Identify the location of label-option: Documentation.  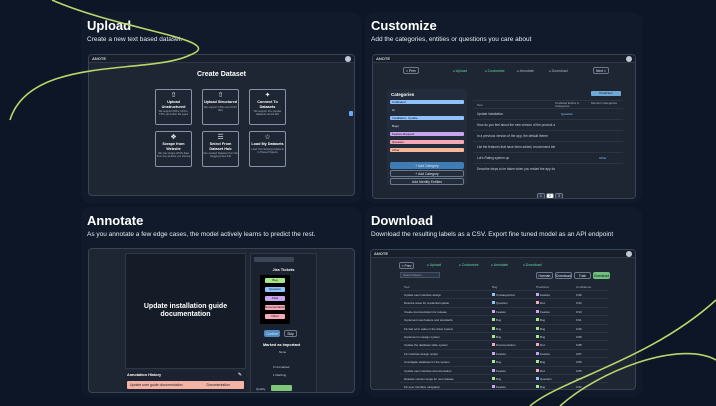
(275, 307).